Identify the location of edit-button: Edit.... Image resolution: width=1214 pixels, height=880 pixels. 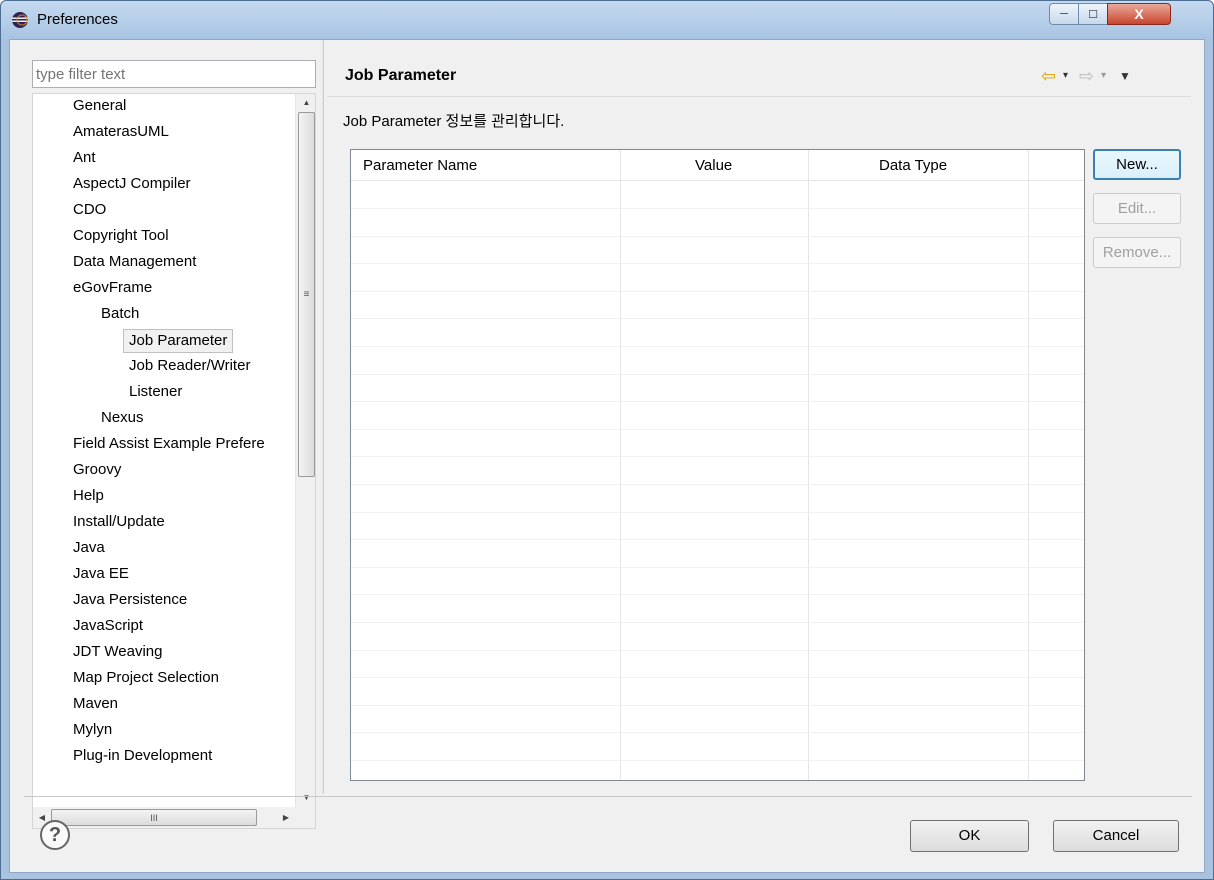
(1137, 208).